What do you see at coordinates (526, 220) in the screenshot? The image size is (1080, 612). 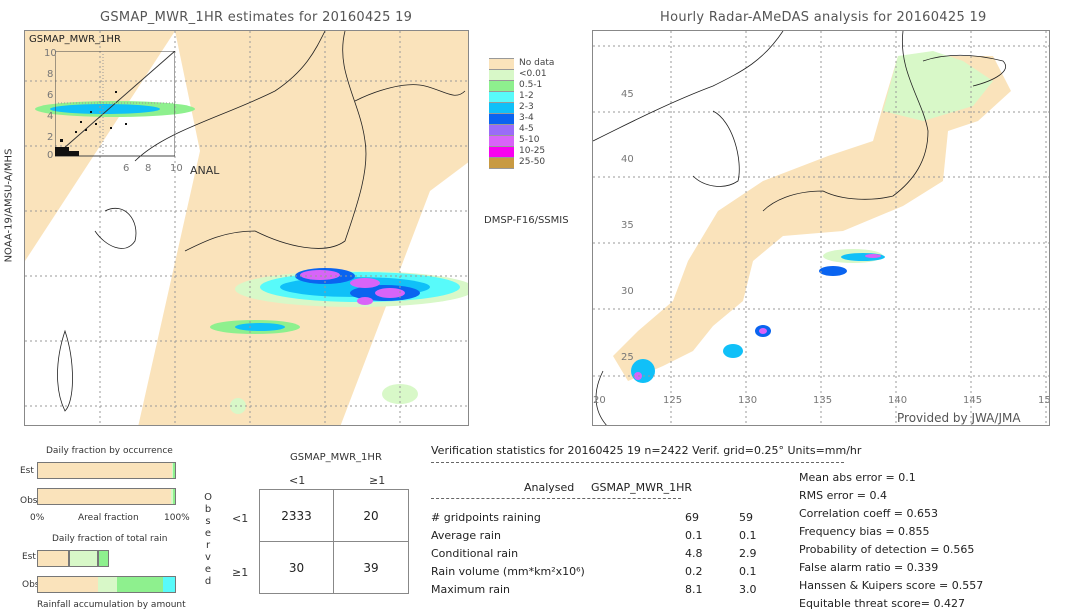 I see `sensor-label-right: DMSP-F16/SSMIS` at bounding box center [526, 220].